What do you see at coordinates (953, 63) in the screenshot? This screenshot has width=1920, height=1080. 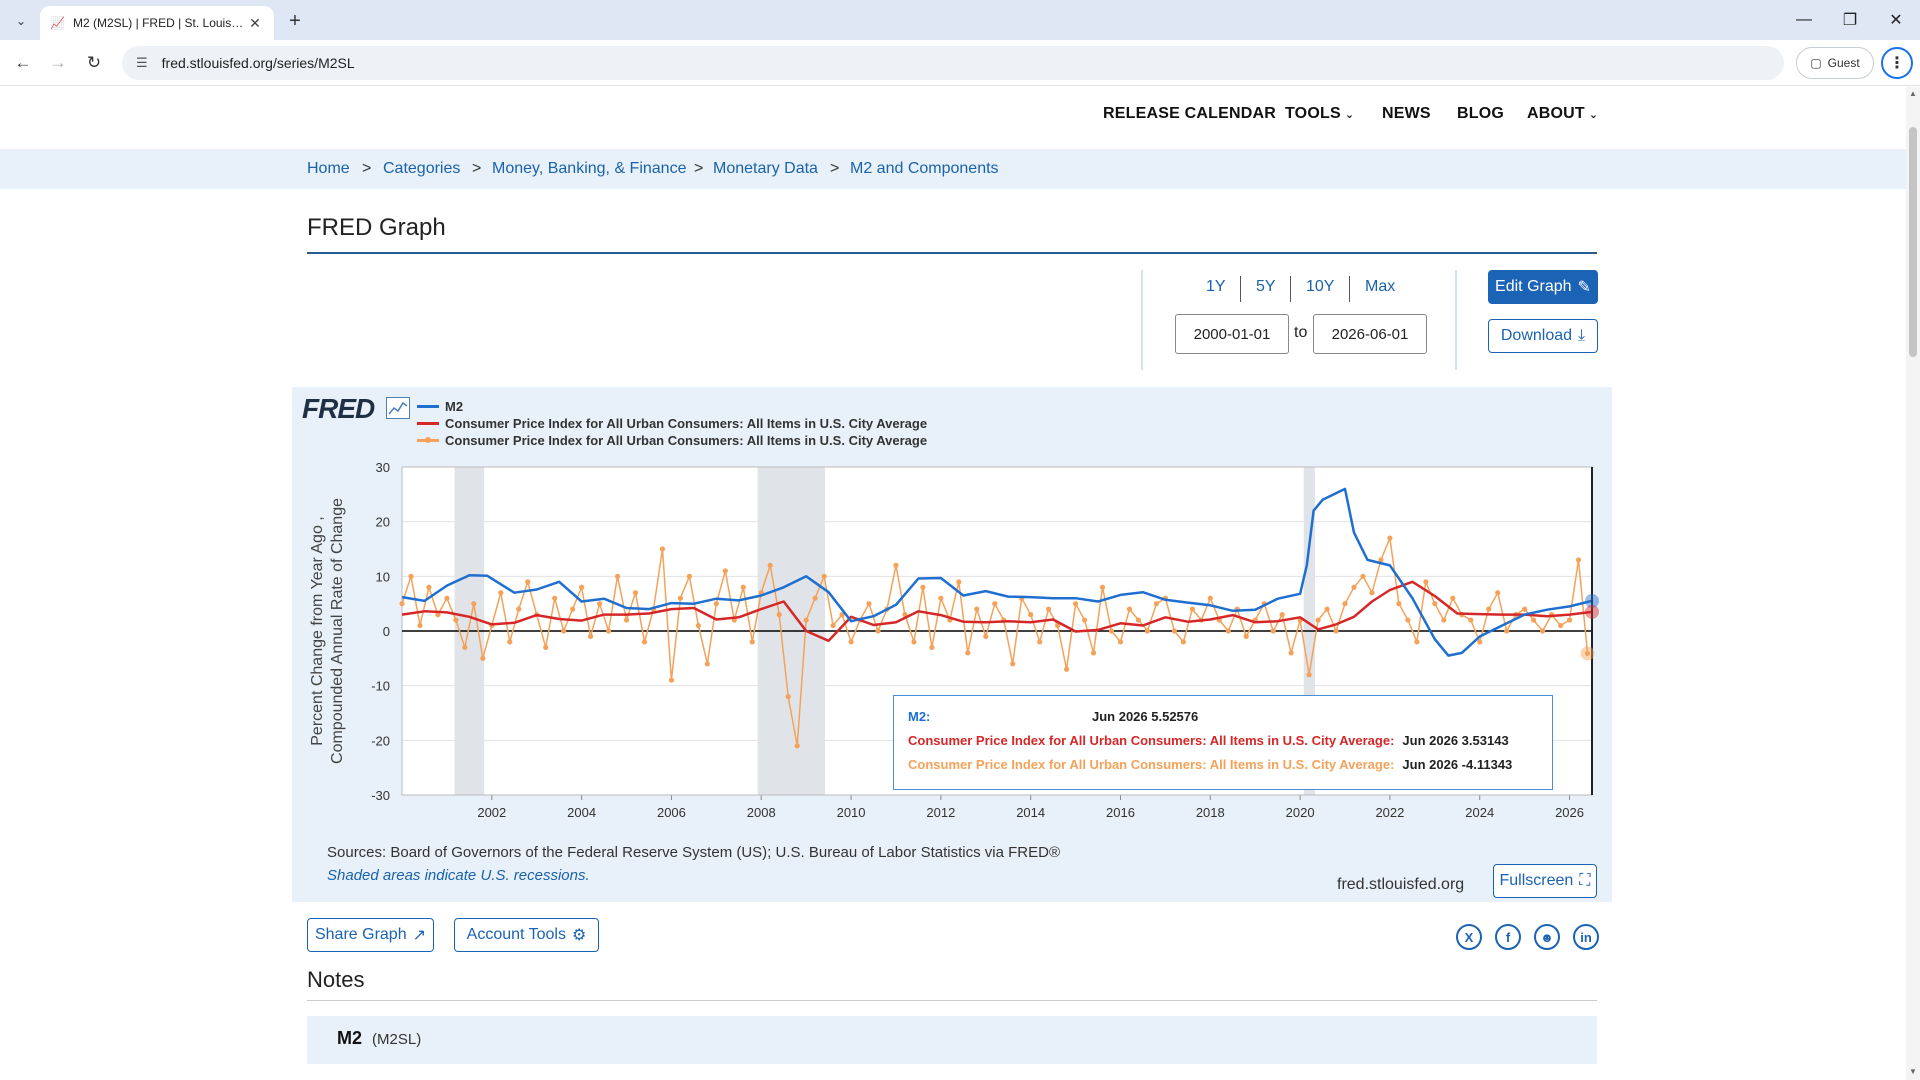 I see `address-bar: ☰ fred.stlouisfed.org/series/M2SL` at bounding box center [953, 63].